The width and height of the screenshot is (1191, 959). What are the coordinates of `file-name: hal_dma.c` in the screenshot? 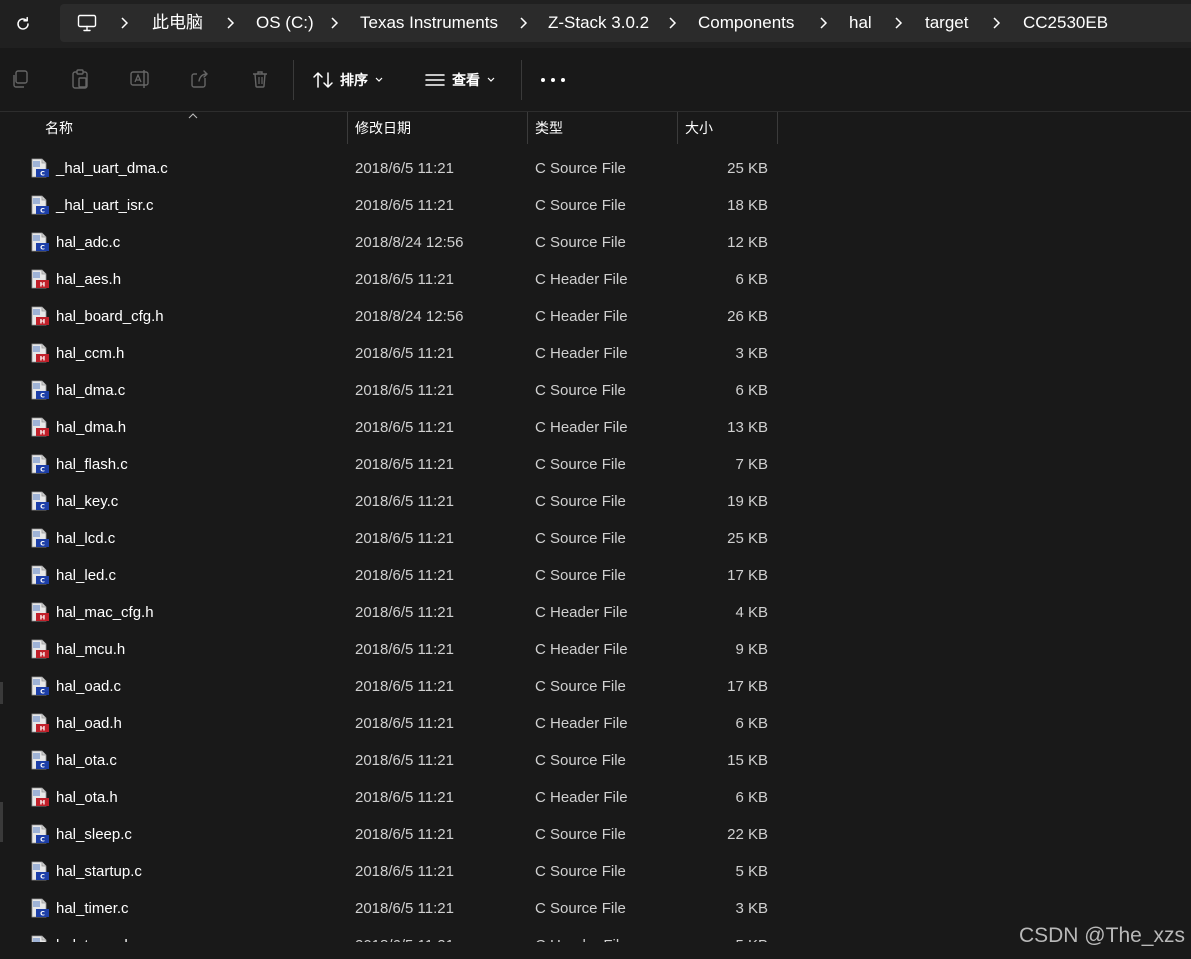 It's located at (91, 390).